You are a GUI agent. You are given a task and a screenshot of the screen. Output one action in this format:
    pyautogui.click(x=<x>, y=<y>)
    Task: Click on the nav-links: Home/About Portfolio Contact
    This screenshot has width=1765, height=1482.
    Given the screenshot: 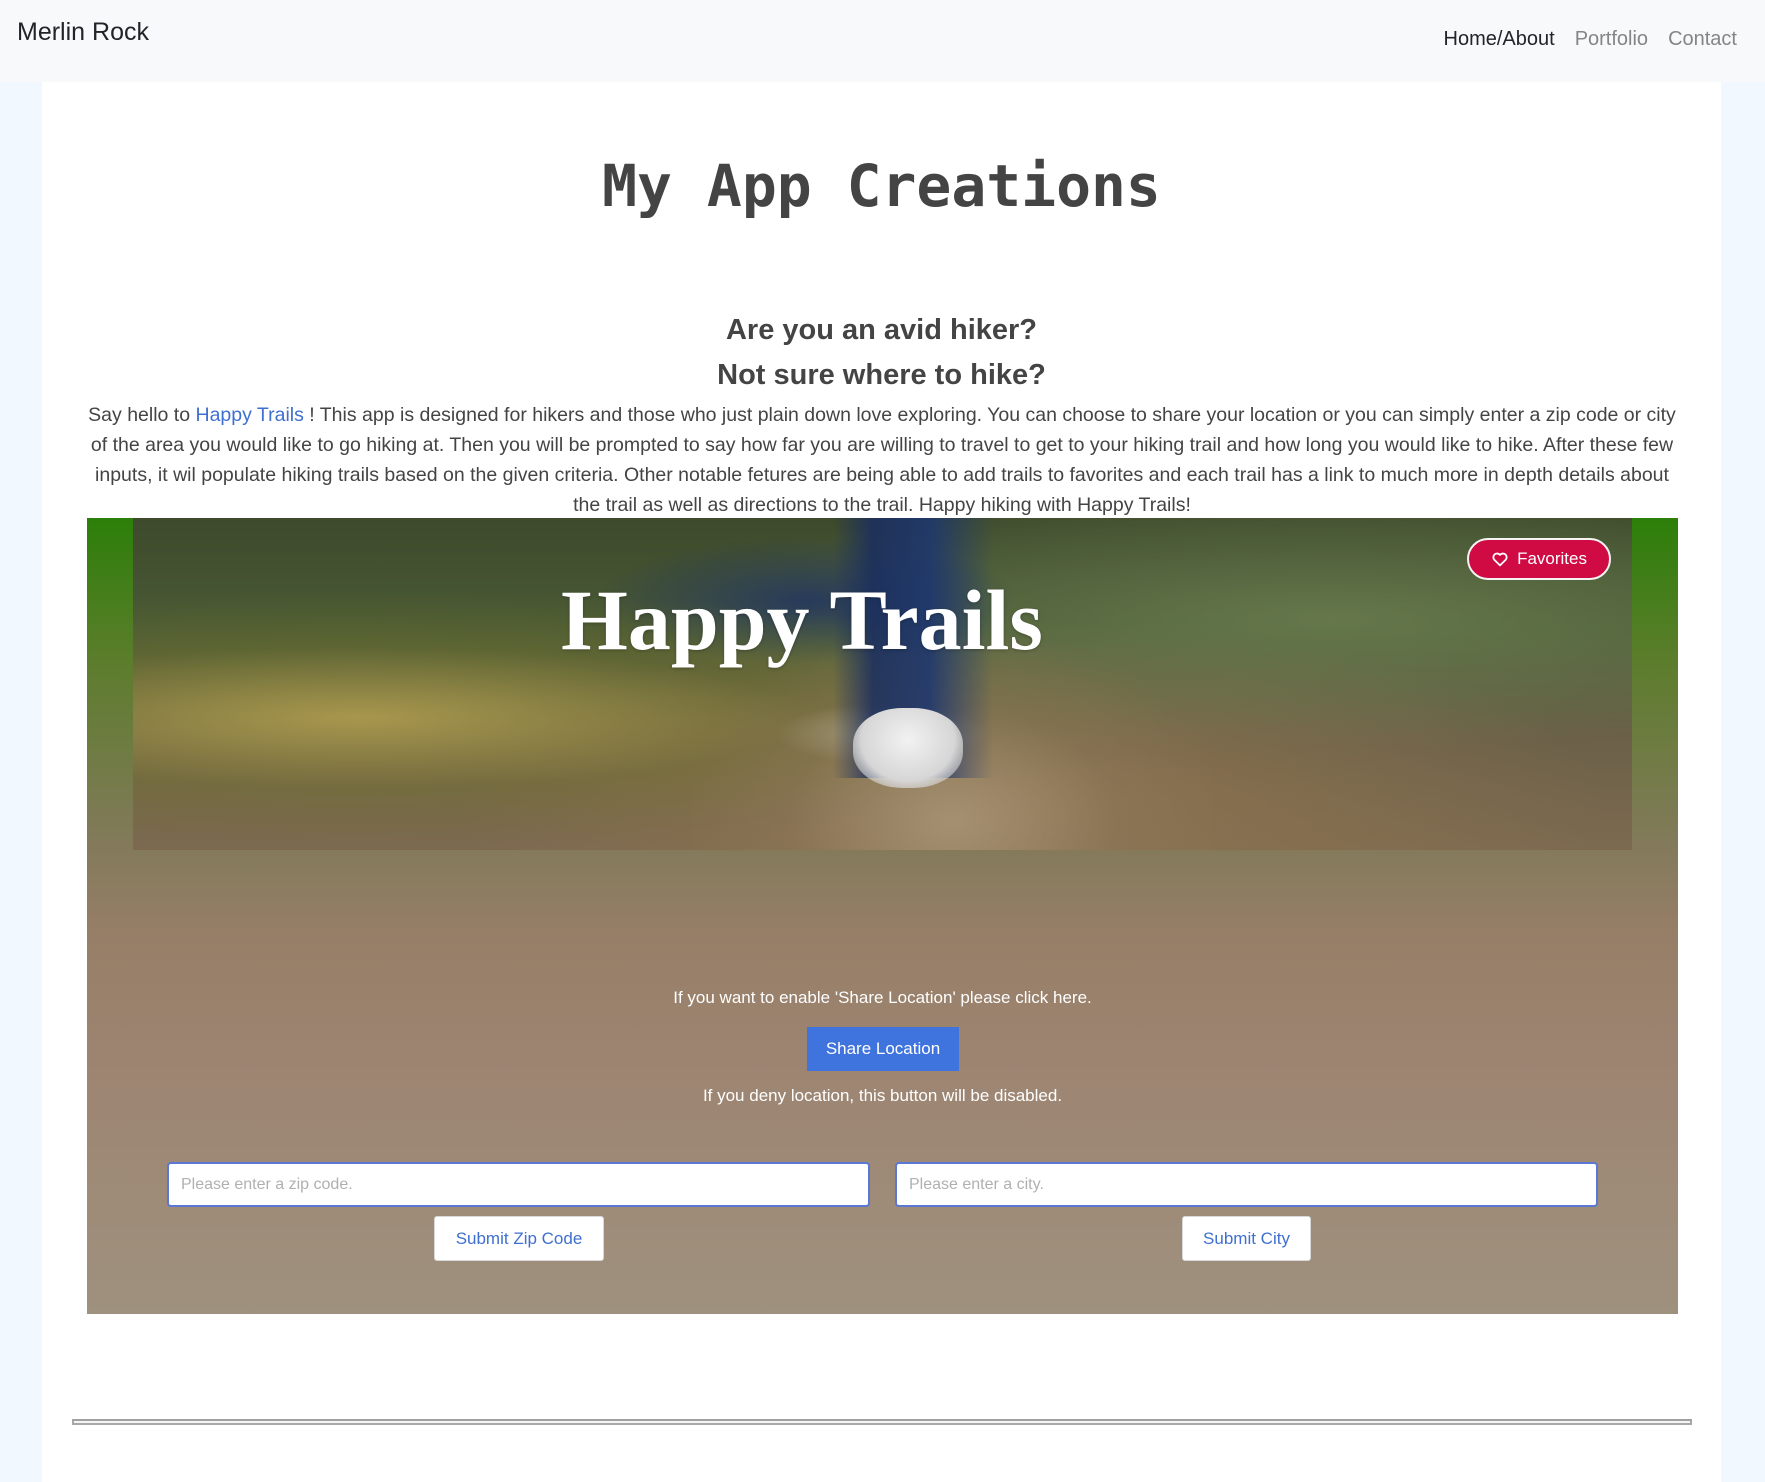 What is the action you would take?
    pyautogui.click(x=1590, y=39)
    